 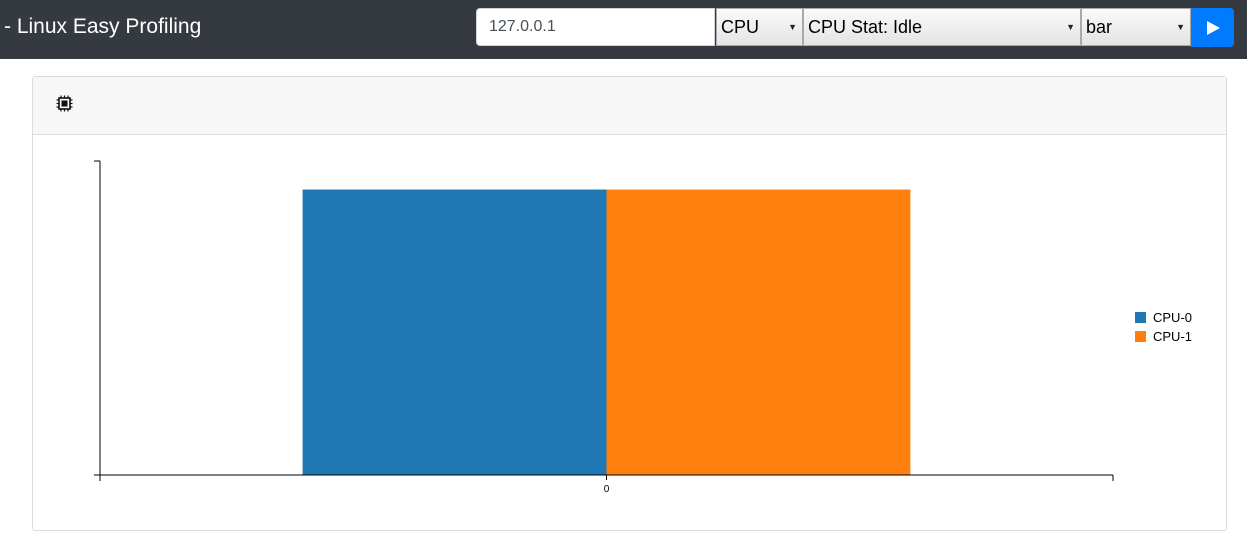 I want to click on category-select-value: CPU, so click(x=740, y=27).